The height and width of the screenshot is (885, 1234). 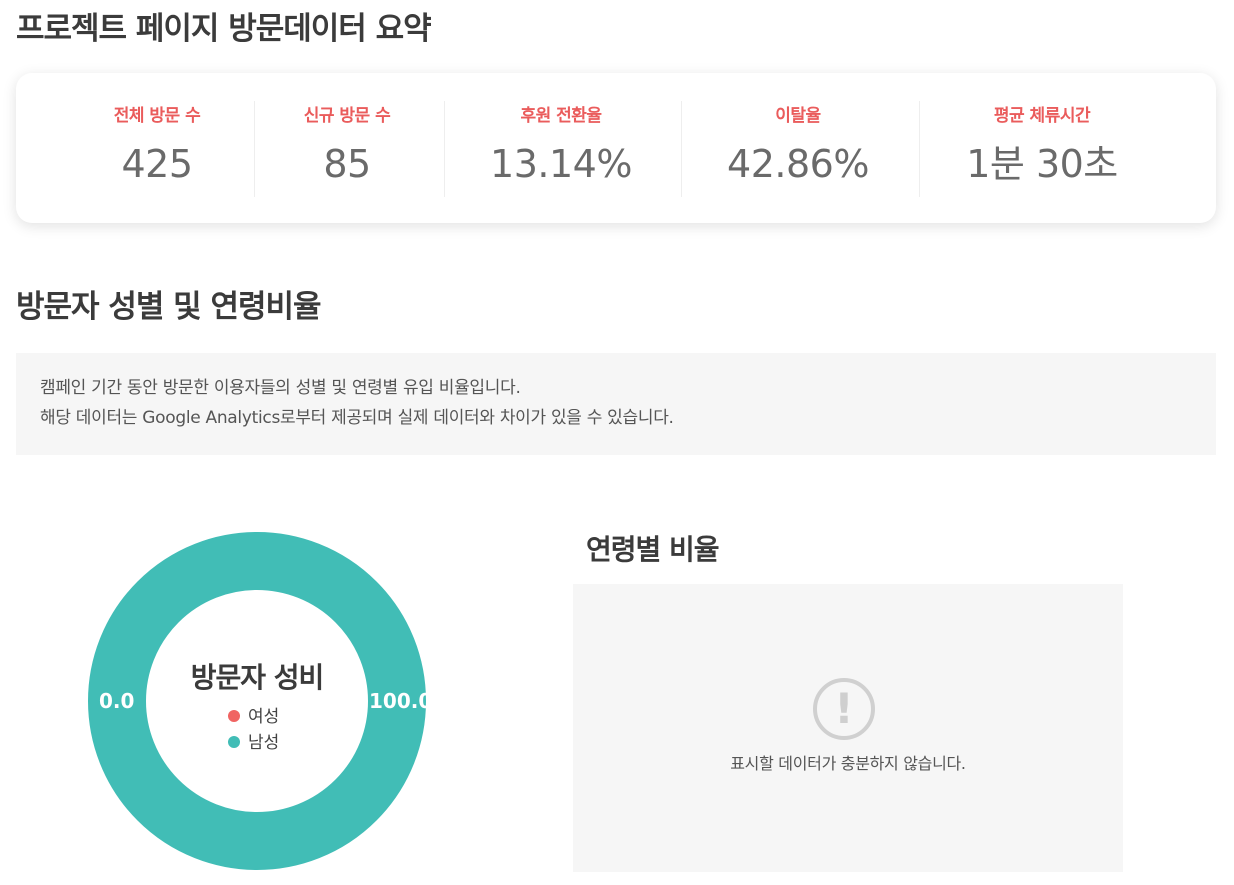 I want to click on age-chart-empty-panel: ! 표시할 데이터가 충분하지 않습니다., so click(x=848, y=728).